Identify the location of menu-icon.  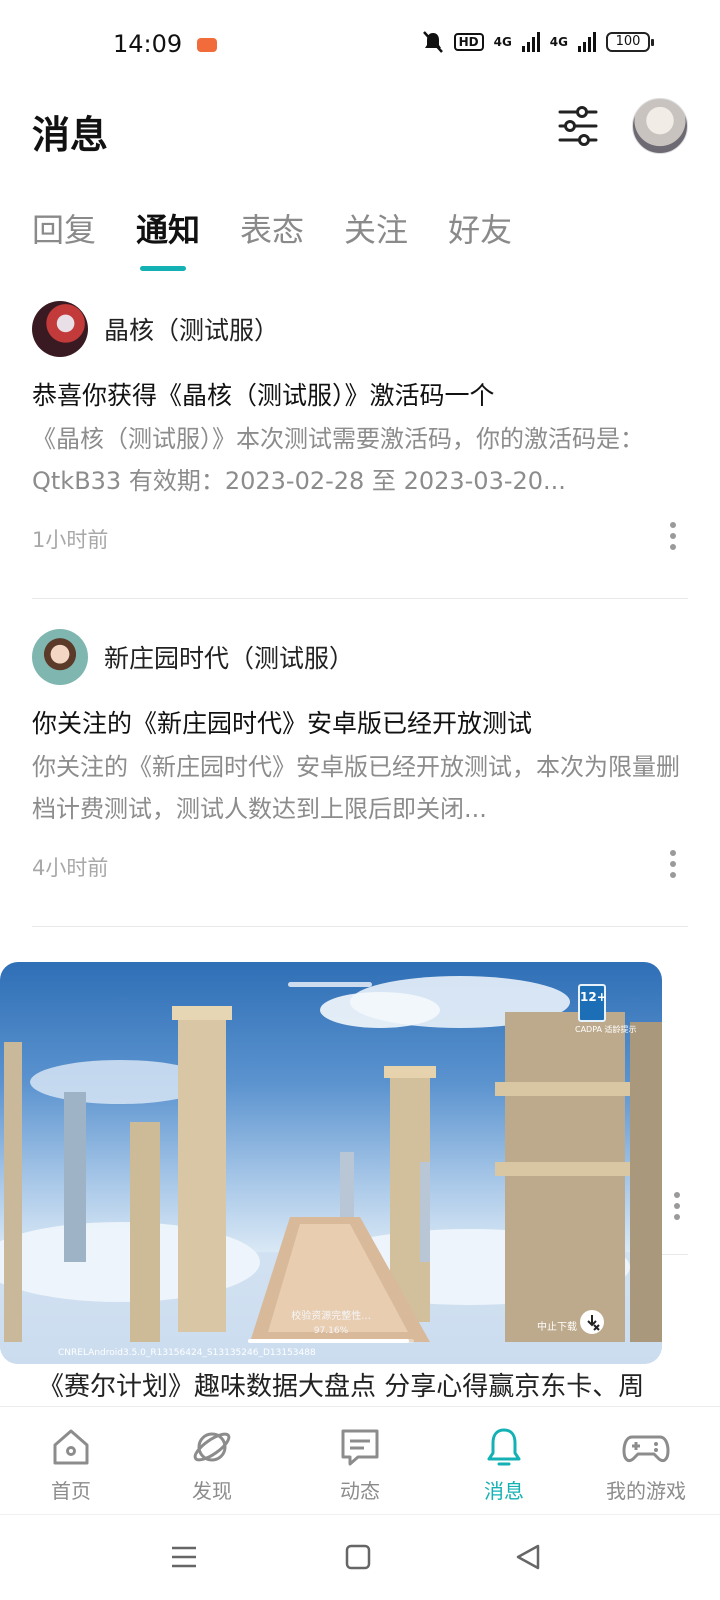
(184, 1557).